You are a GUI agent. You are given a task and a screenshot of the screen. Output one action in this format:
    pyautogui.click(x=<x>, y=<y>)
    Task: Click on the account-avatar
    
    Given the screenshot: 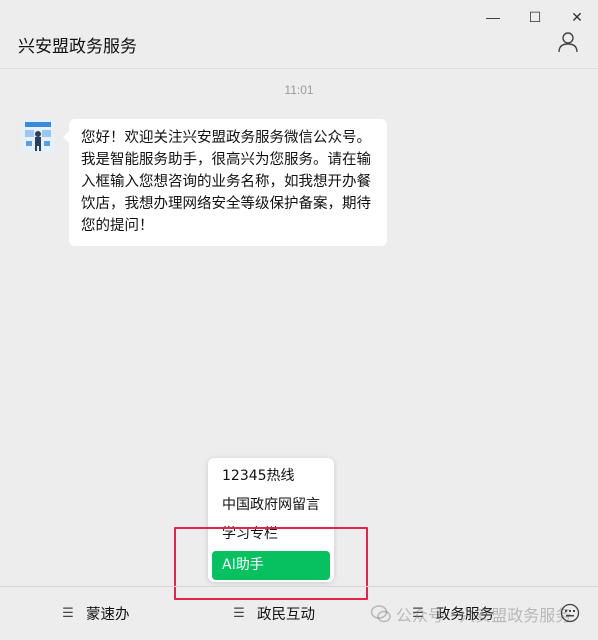 What is the action you would take?
    pyautogui.click(x=38, y=136)
    